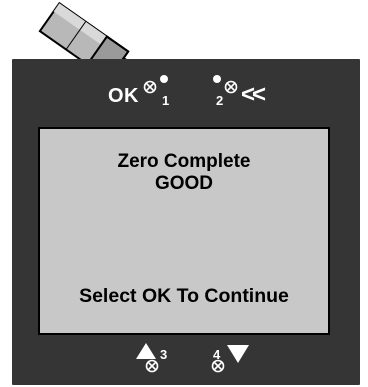 This screenshot has height=387, width=368. Describe the element at coordinates (152, 366) in the screenshot. I see `button-3-icon` at that location.